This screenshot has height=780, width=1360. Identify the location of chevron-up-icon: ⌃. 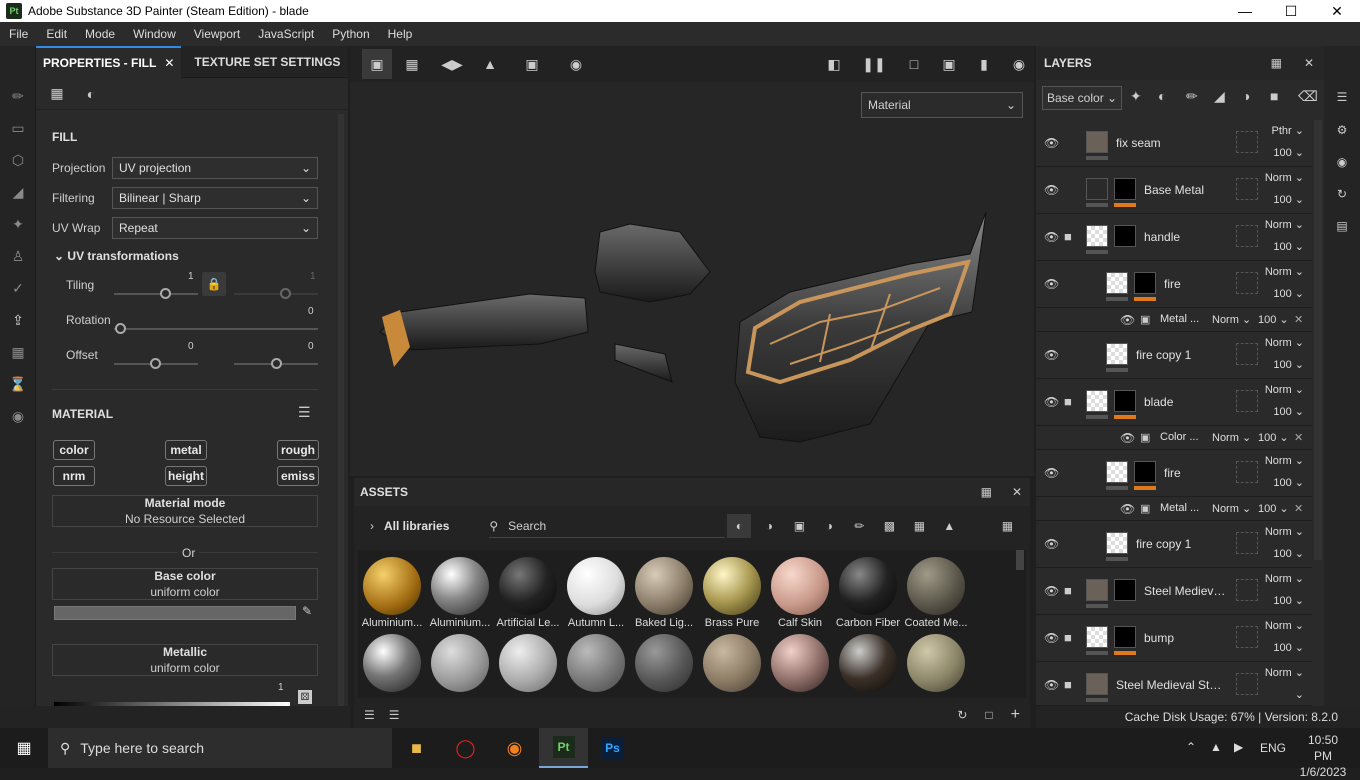
(1191, 747).